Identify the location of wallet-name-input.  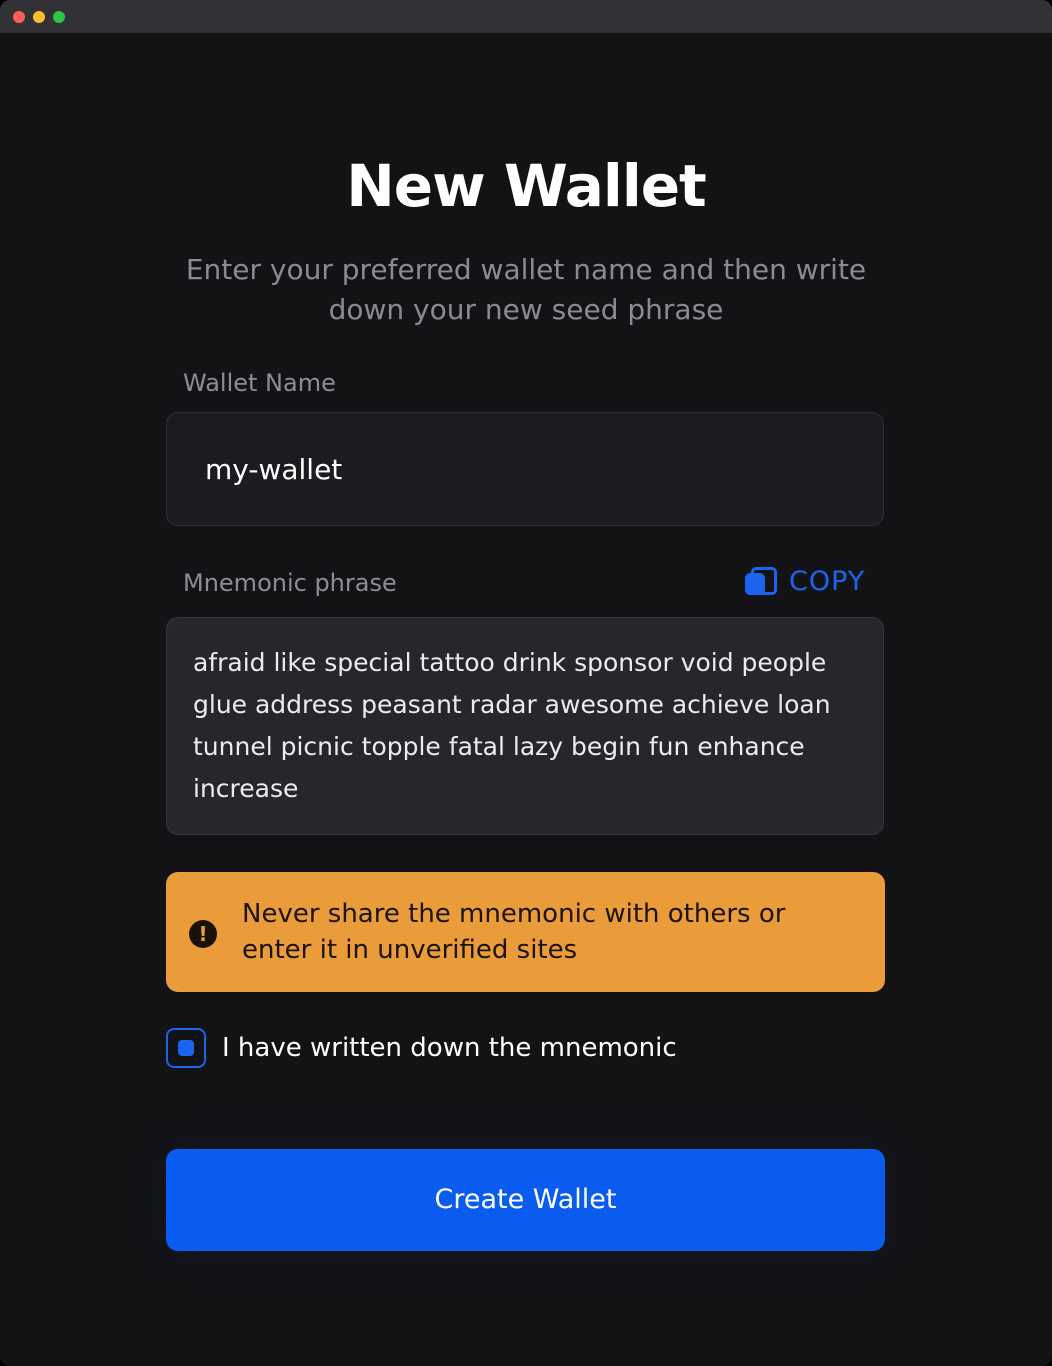
(525, 469).